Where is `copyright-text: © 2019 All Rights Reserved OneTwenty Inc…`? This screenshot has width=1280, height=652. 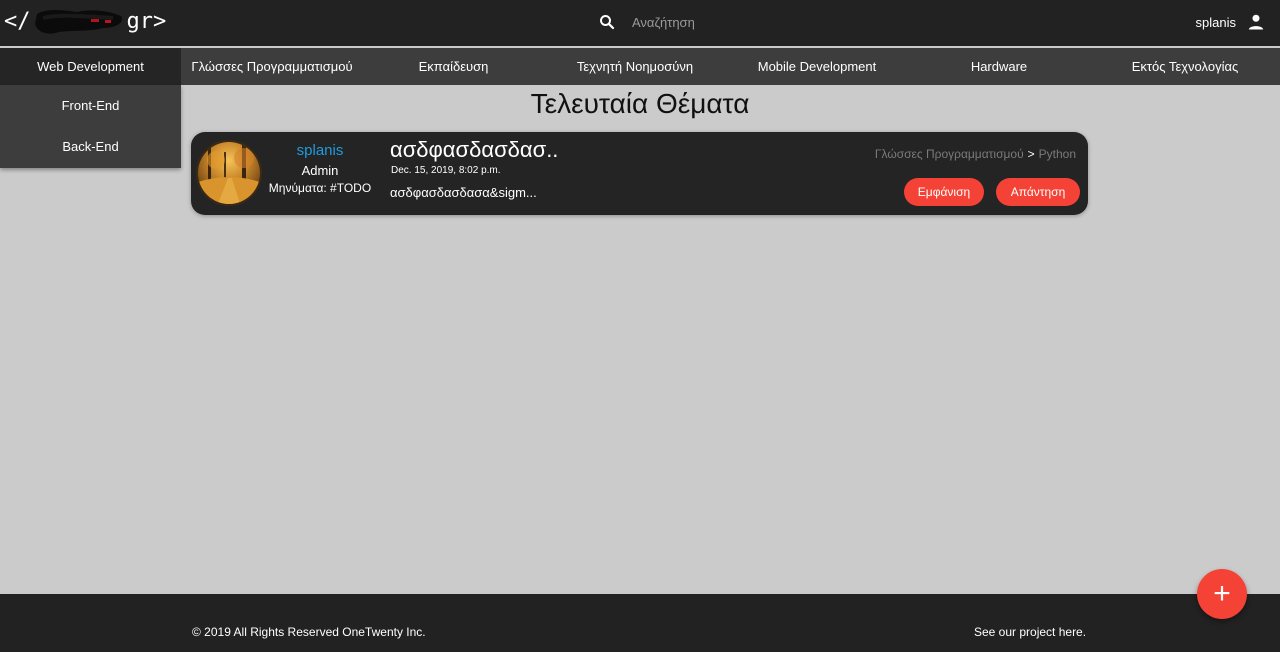
copyright-text: © 2019 All Rights Reserved OneTwenty Inc… is located at coordinates (309, 632).